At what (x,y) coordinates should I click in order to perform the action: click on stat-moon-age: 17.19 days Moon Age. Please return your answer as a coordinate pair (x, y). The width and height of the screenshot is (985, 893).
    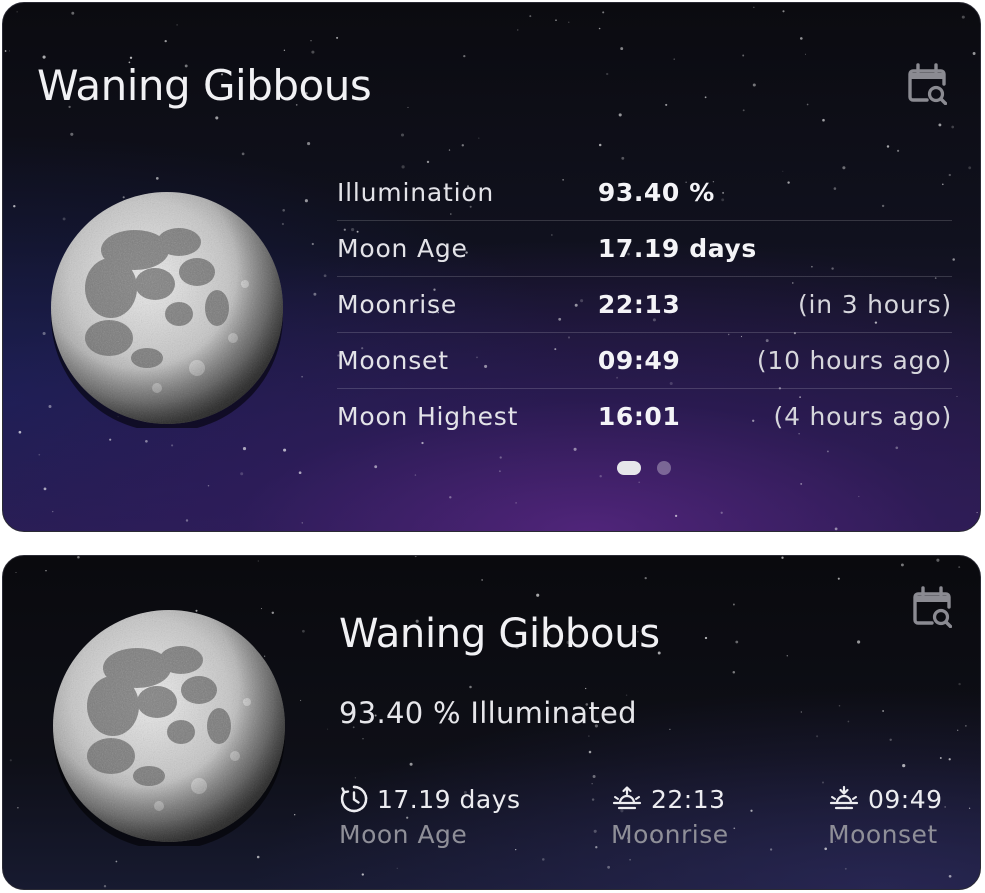
    Looking at the image, I should click on (430, 816).